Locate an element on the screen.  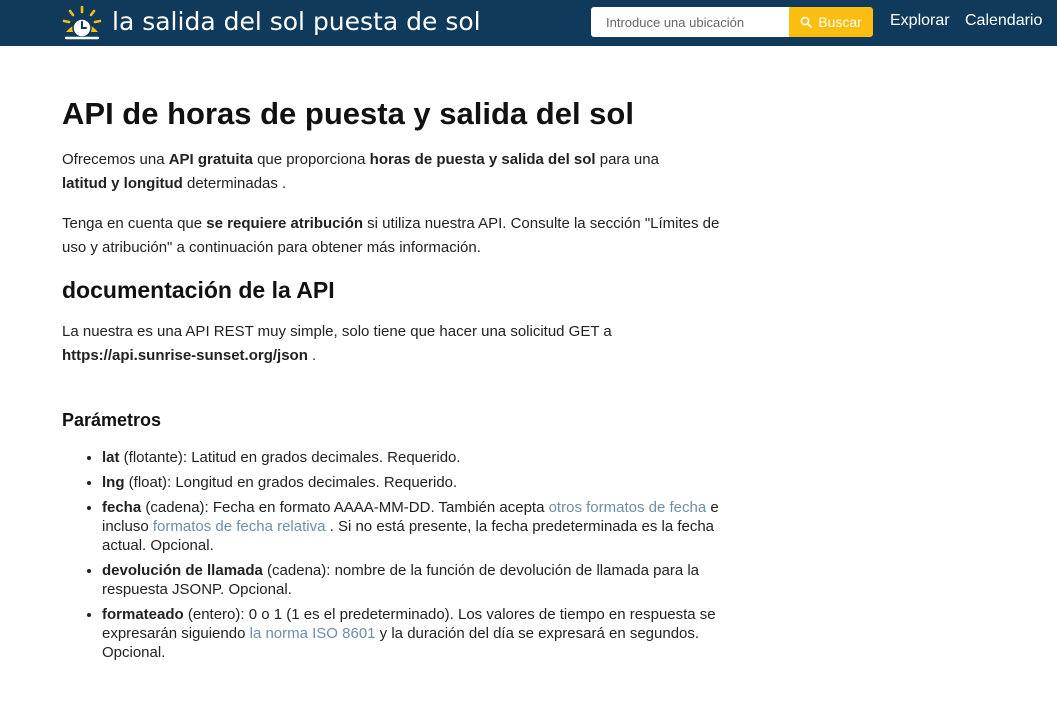
param-name: formateado is located at coordinates (143, 614).